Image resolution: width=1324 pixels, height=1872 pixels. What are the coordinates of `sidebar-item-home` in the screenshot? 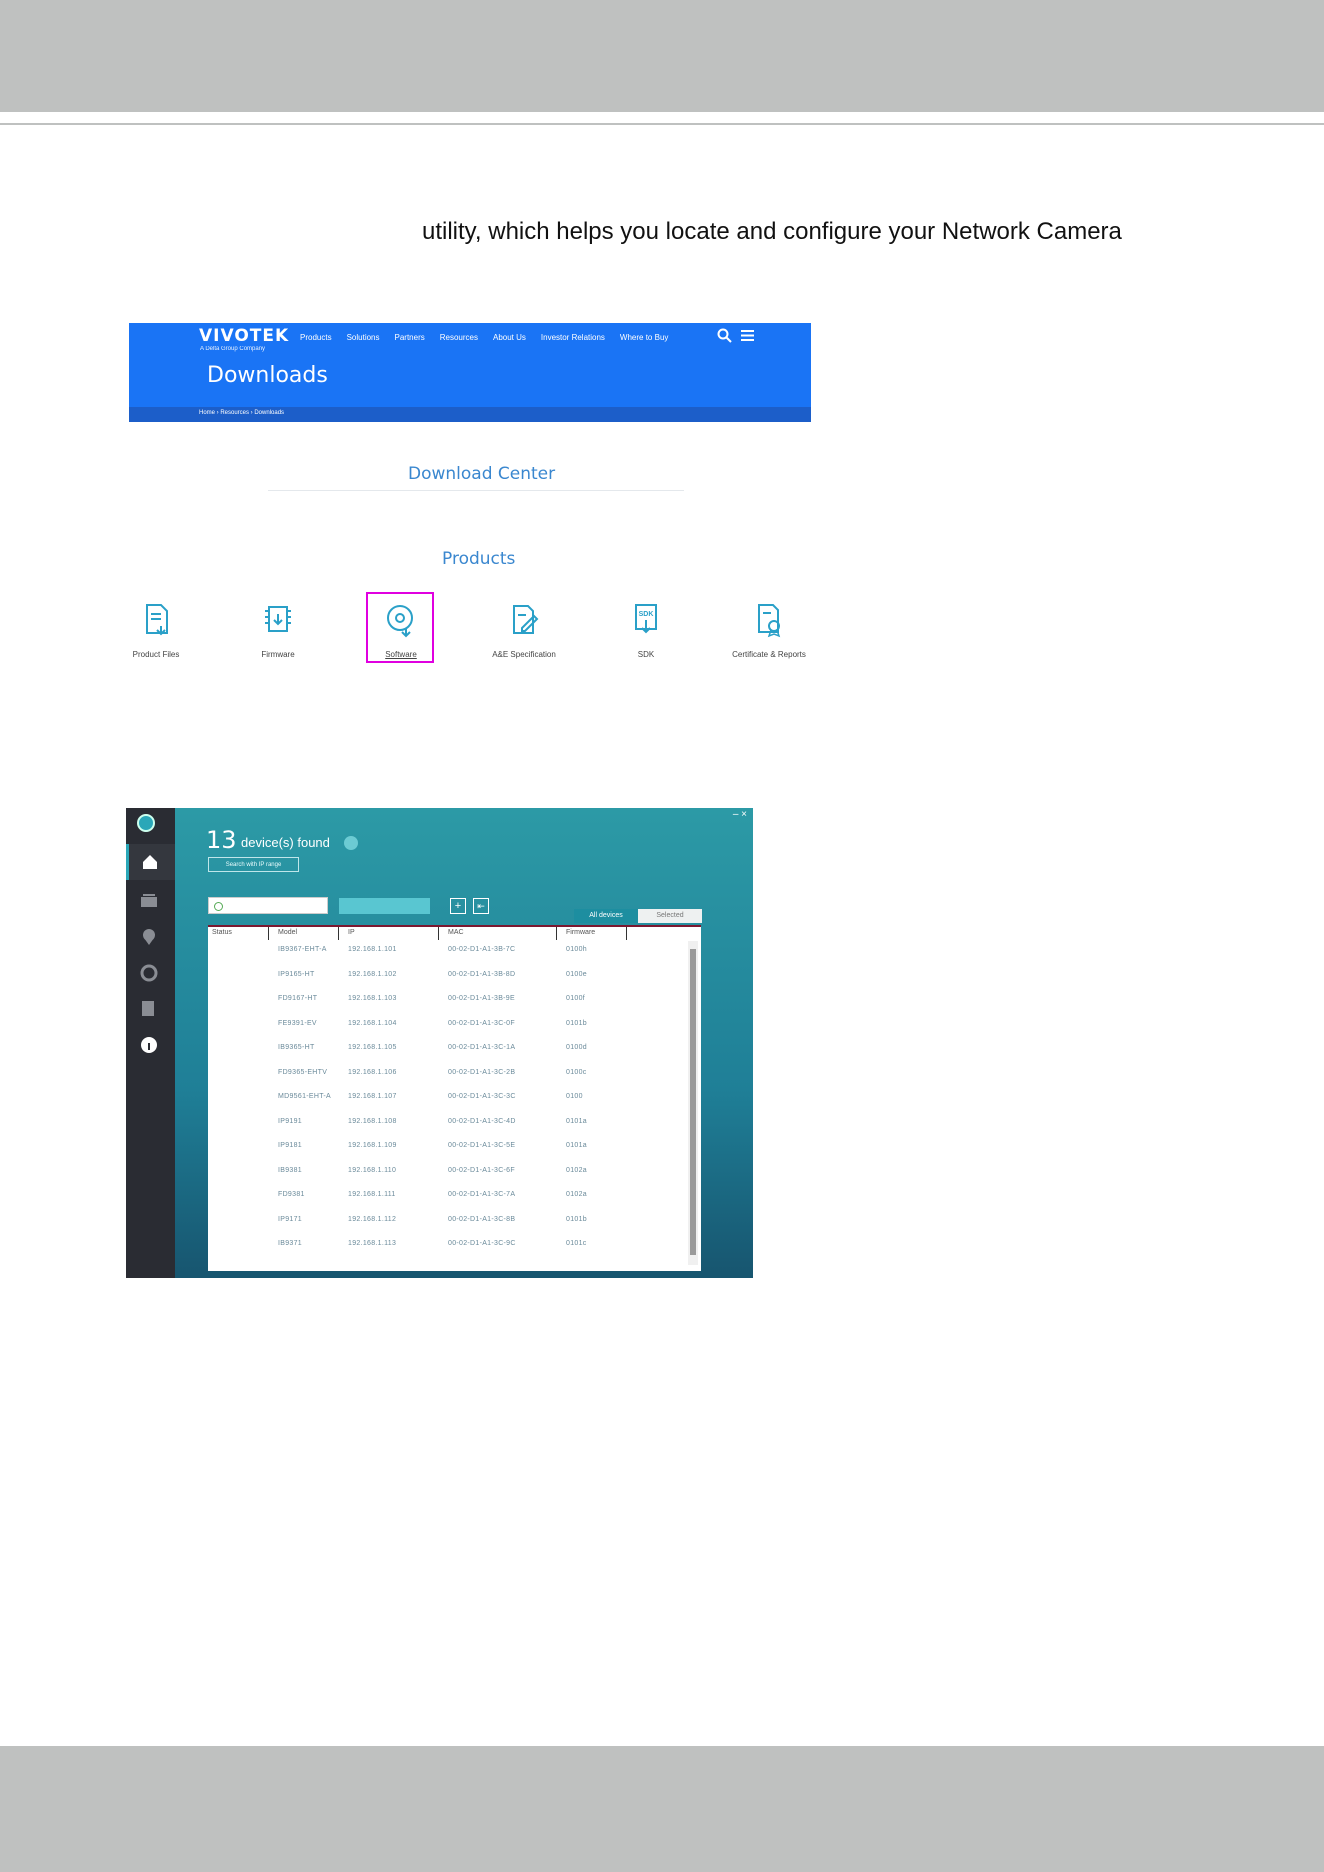 It's located at (150, 862).